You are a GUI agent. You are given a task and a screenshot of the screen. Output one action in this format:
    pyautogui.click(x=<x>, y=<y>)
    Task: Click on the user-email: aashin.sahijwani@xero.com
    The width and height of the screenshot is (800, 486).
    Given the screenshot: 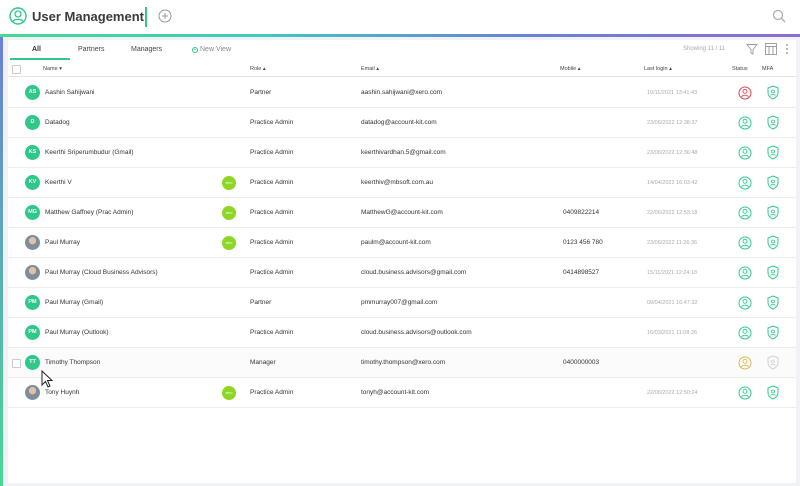 What is the action you would take?
    pyautogui.click(x=402, y=92)
    